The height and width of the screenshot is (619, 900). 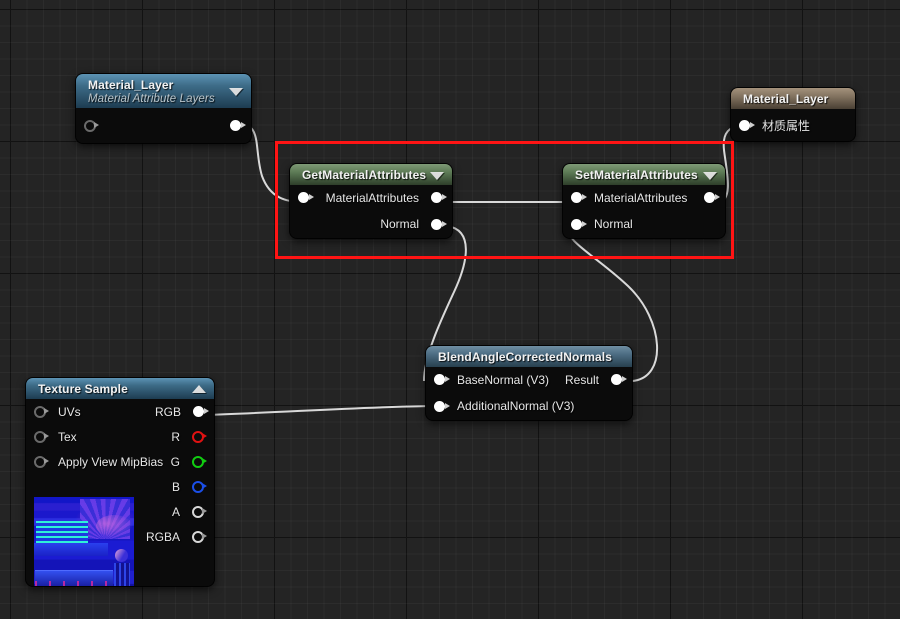 I want to click on output-pin-a, so click(x=199, y=511).